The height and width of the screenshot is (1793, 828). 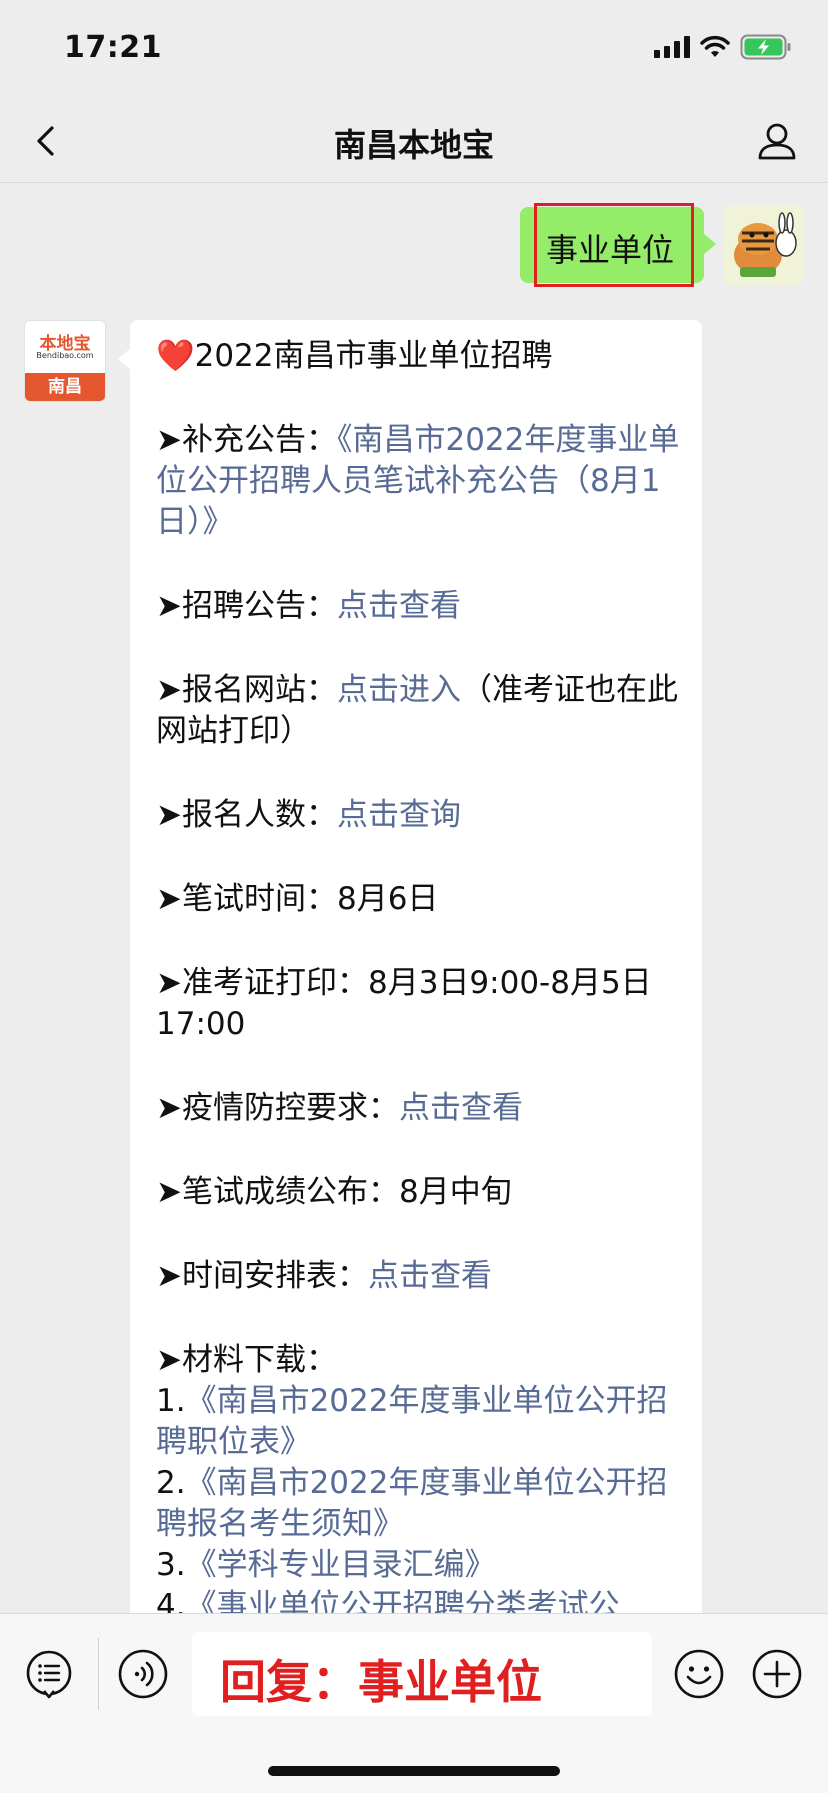 What do you see at coordinates (171, 1565) in the screenshot?
I see `download-number: 3.` at bounding box center [171, 1565].